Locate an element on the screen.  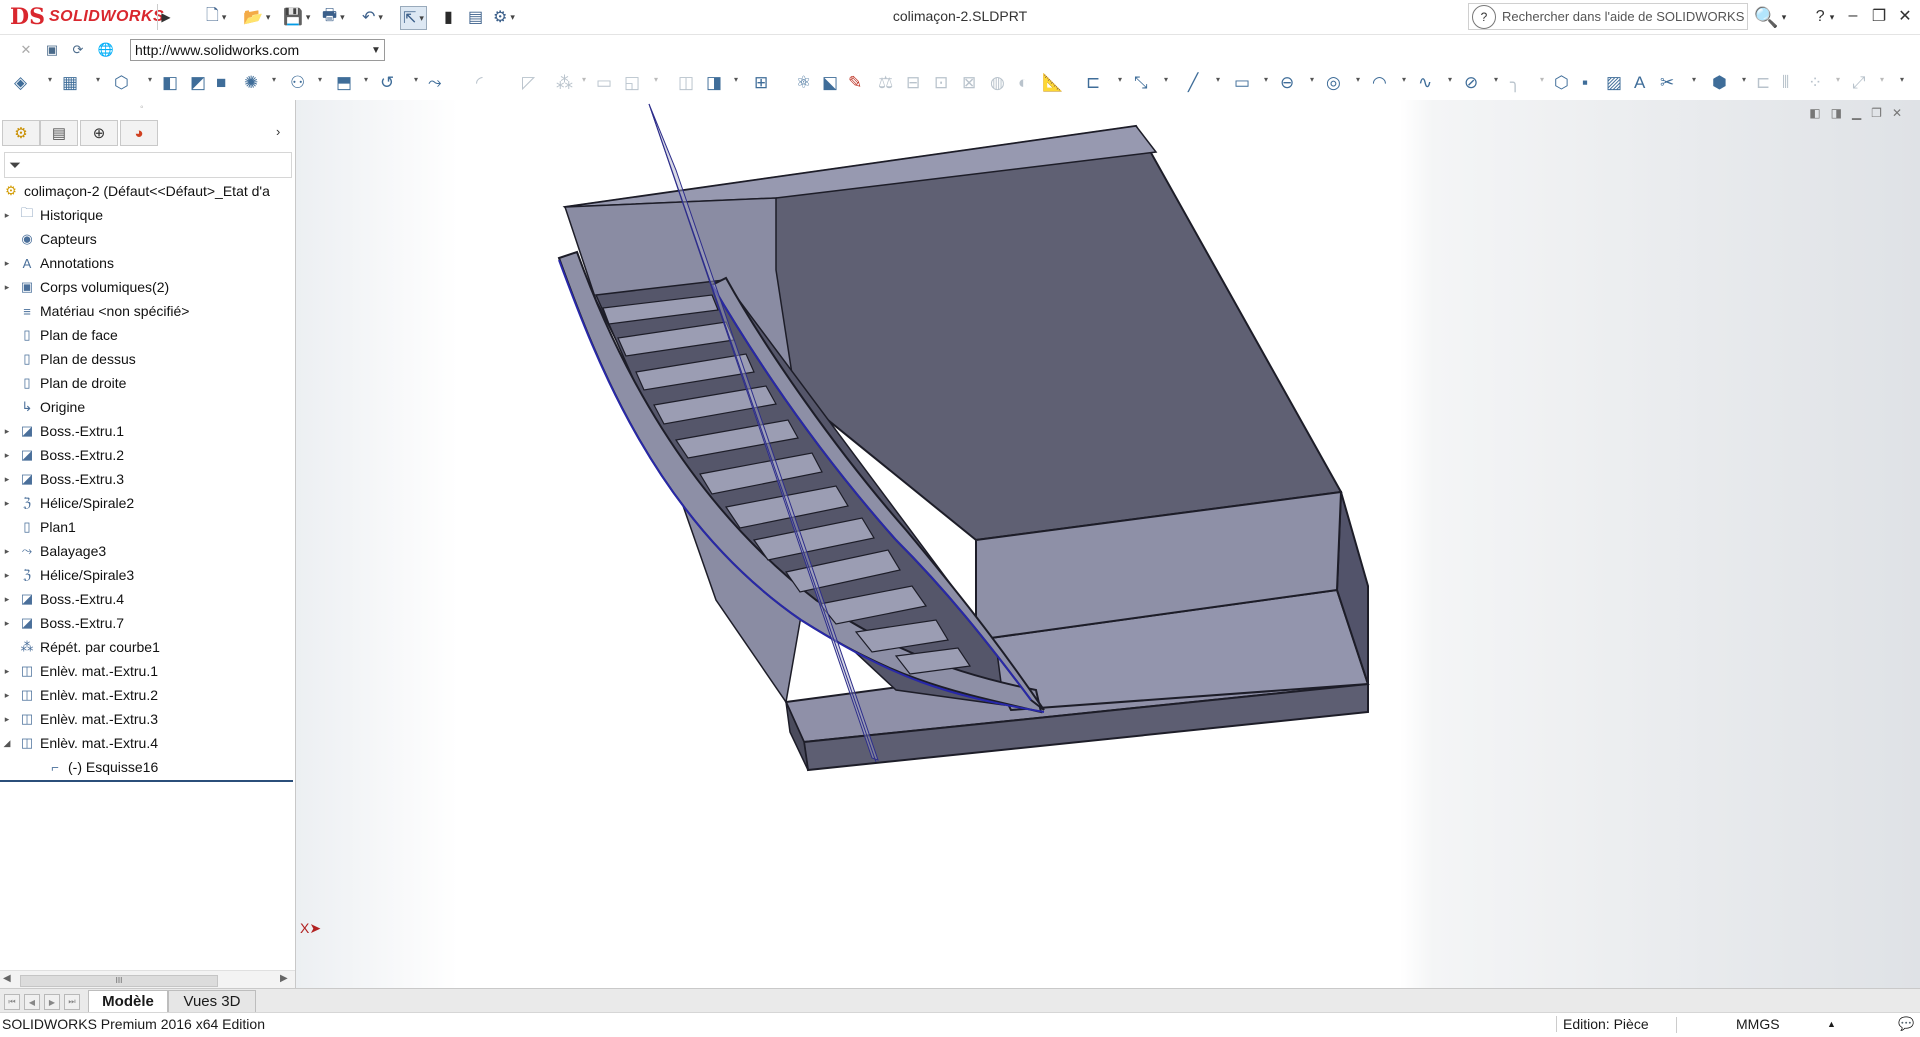
prev-tab-icon: ◀ is located at coordinates (32, 1002).